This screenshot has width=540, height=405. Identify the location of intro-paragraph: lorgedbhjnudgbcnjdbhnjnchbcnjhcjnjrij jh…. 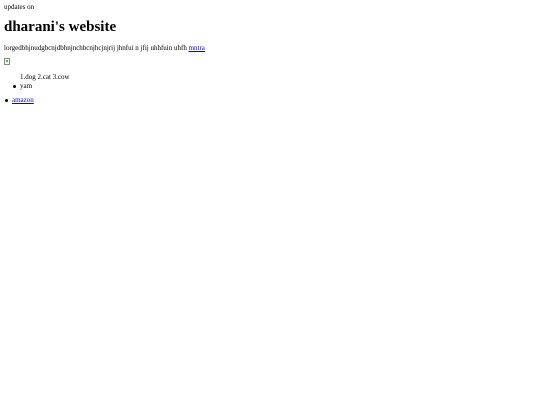
(104, 48).